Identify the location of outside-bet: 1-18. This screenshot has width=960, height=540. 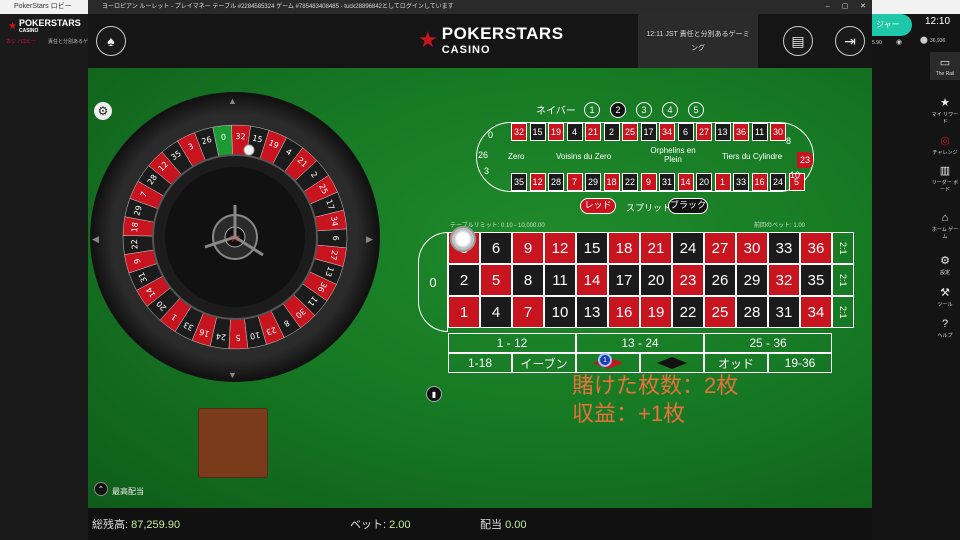
(480, 363).